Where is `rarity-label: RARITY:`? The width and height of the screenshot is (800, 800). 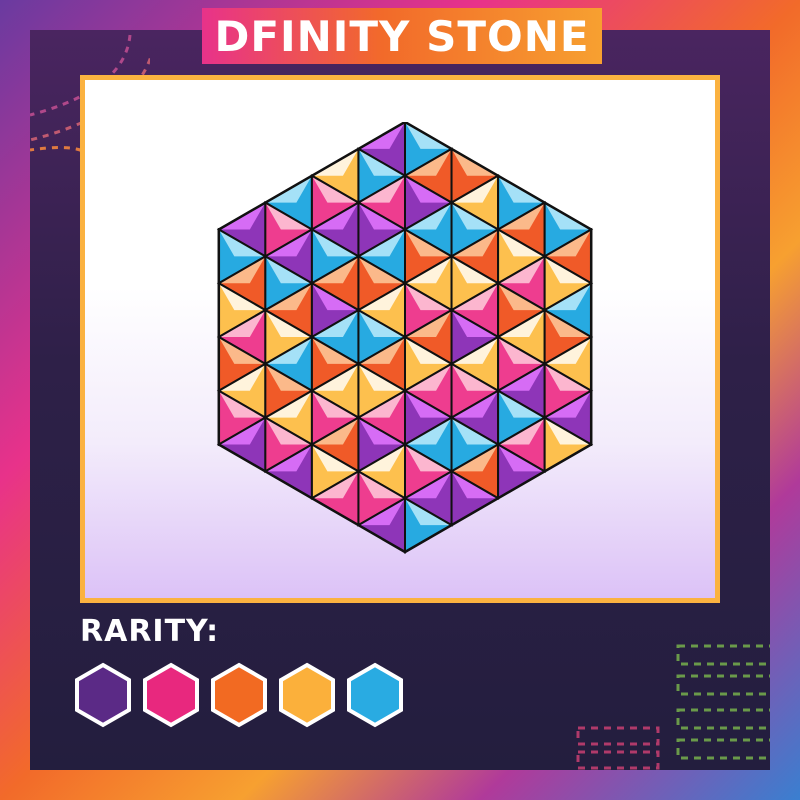 rarity-label: RARITY: is located at coordinates (150, 631).